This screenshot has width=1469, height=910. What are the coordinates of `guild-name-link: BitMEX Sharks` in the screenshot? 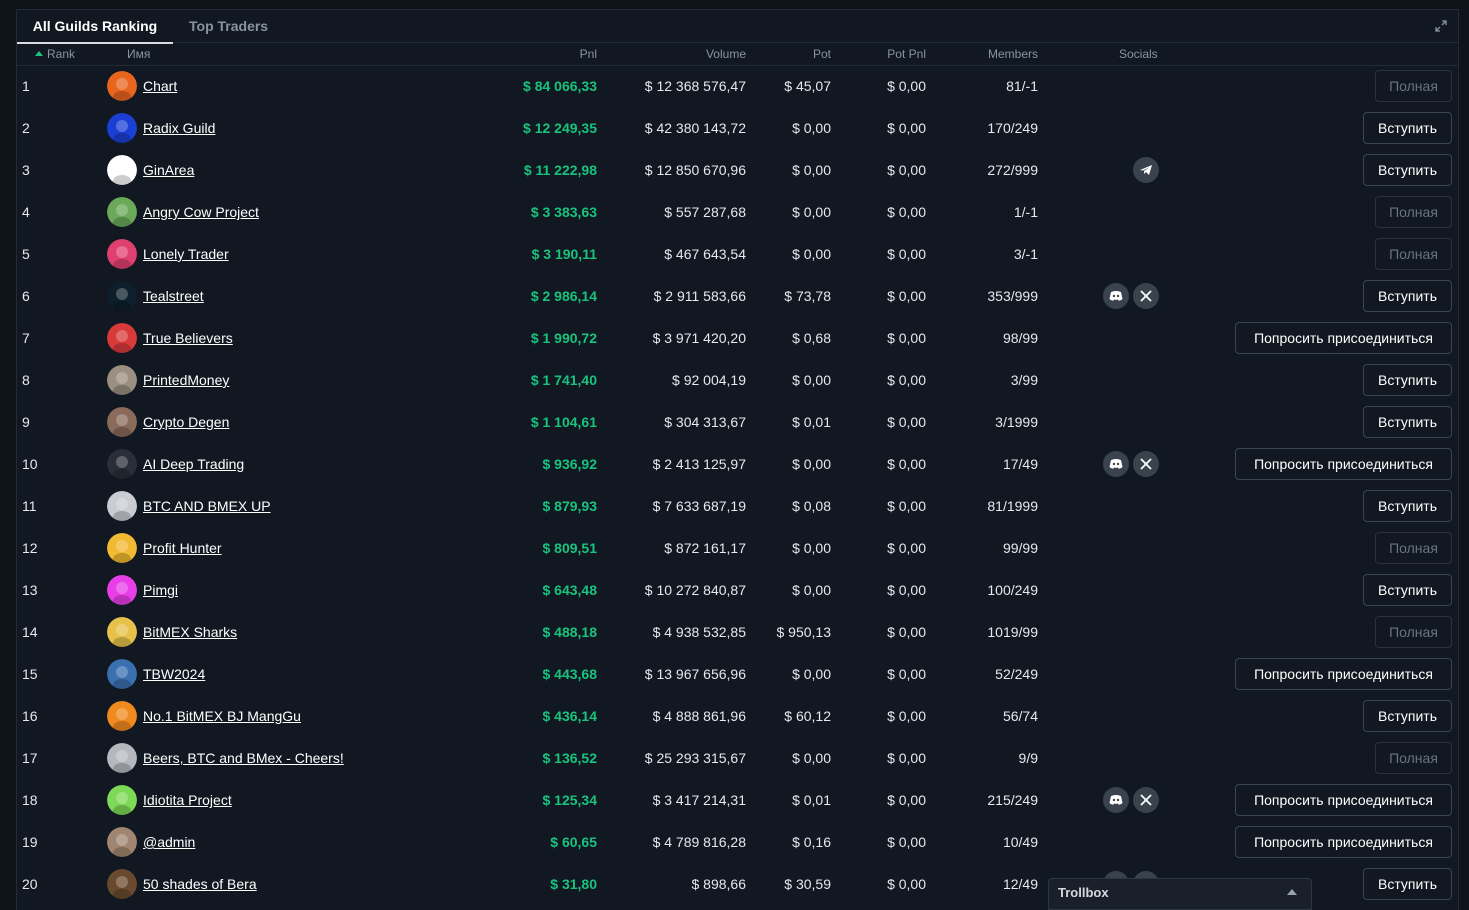 It's located at (190, 632).